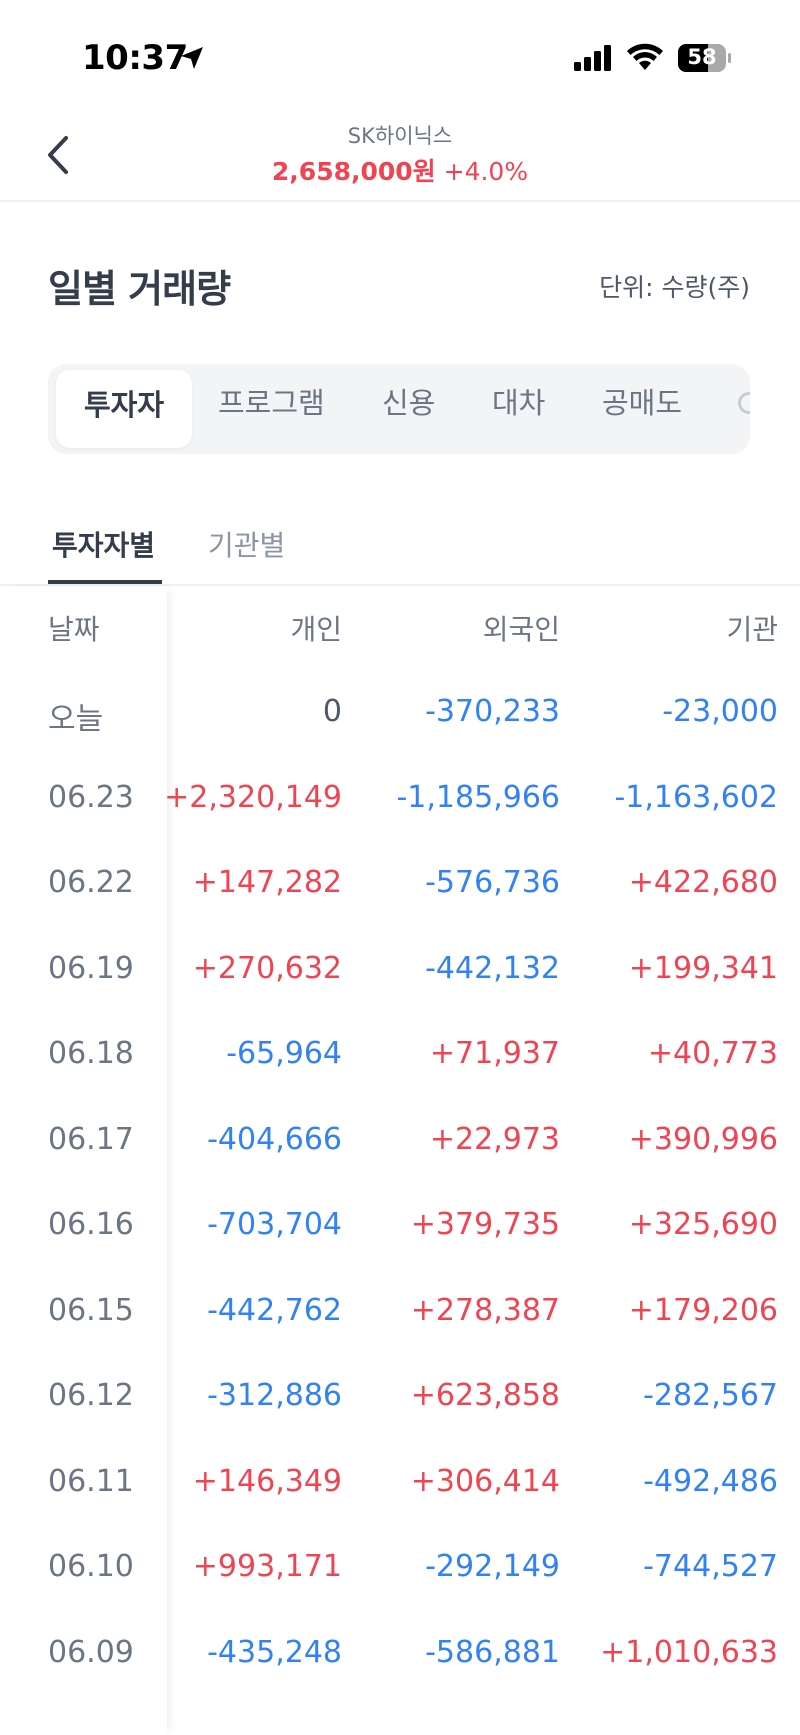 This screenshot has height=1735, width=800. What do you see at coordinates (712, 1053) in the screenshot?
I see `cell-institution: +40,773` at bounding box center [712, 1053].